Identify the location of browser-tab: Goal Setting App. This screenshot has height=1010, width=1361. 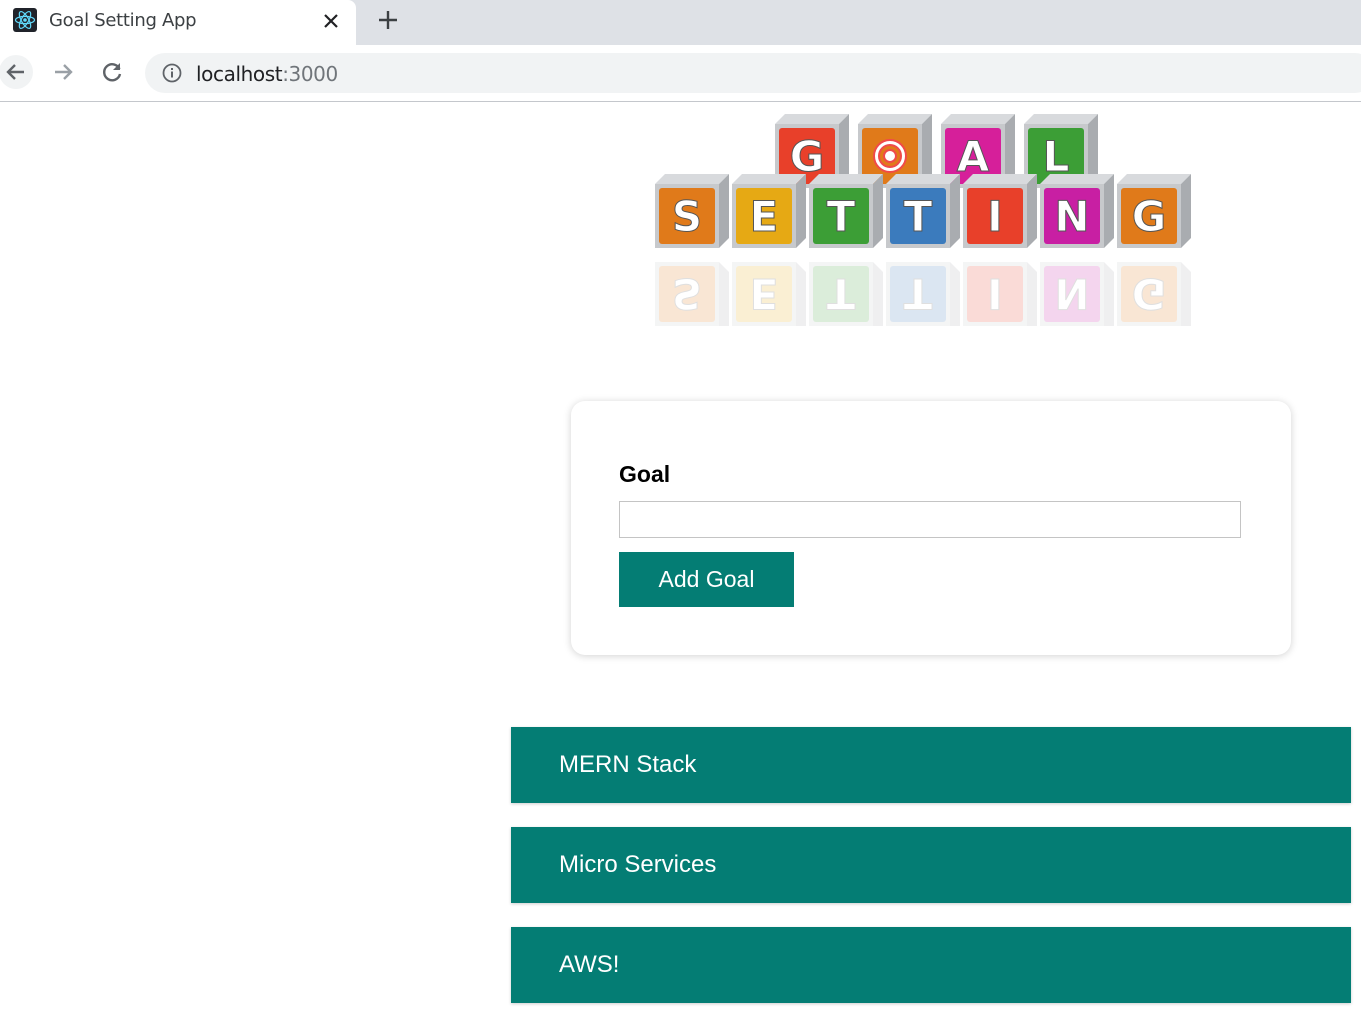
(178, 22).